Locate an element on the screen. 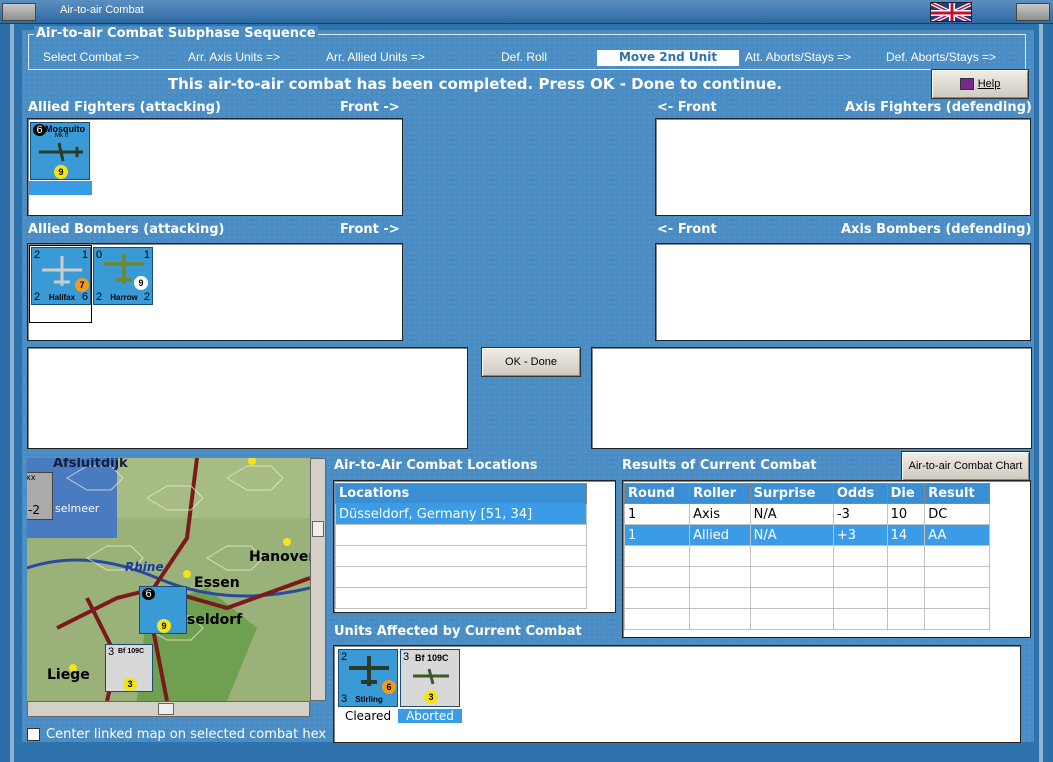 This screenshot has width=1053, height=762. seq-step-move-2nd-unit: Move 2nd Unit is located at coordinates (668, 58).